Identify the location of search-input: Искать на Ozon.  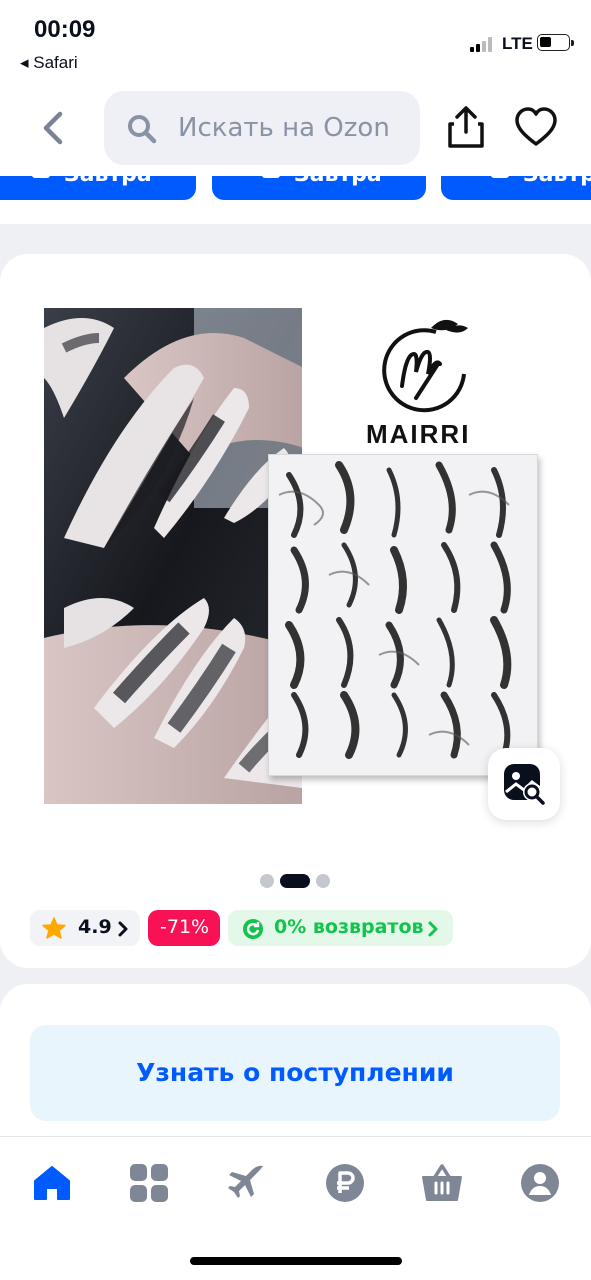
(262, 128).